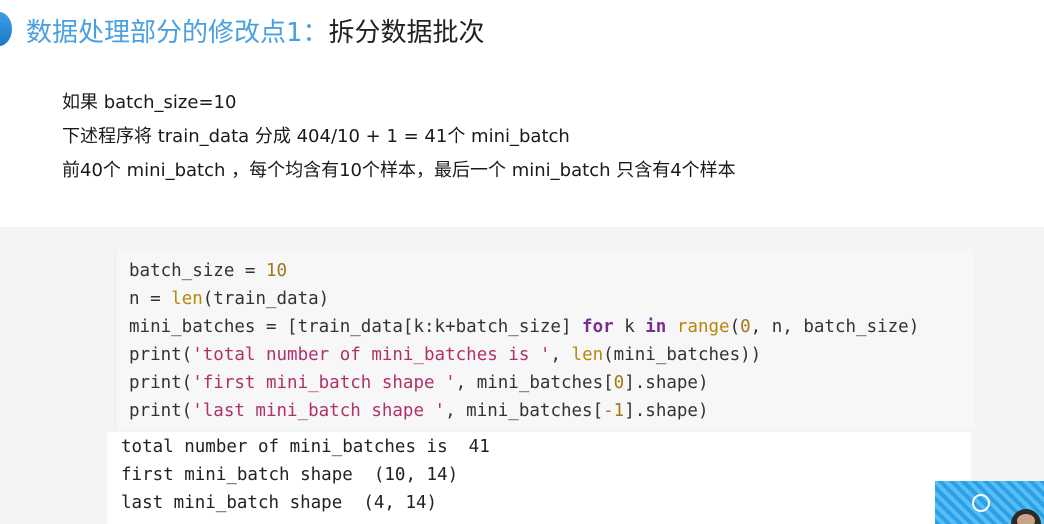 The height and width of the screenshot is (524, 1044). Describe the element at coordinates (1026, 519) in the screenshot. I see `presenter-face` at that location.